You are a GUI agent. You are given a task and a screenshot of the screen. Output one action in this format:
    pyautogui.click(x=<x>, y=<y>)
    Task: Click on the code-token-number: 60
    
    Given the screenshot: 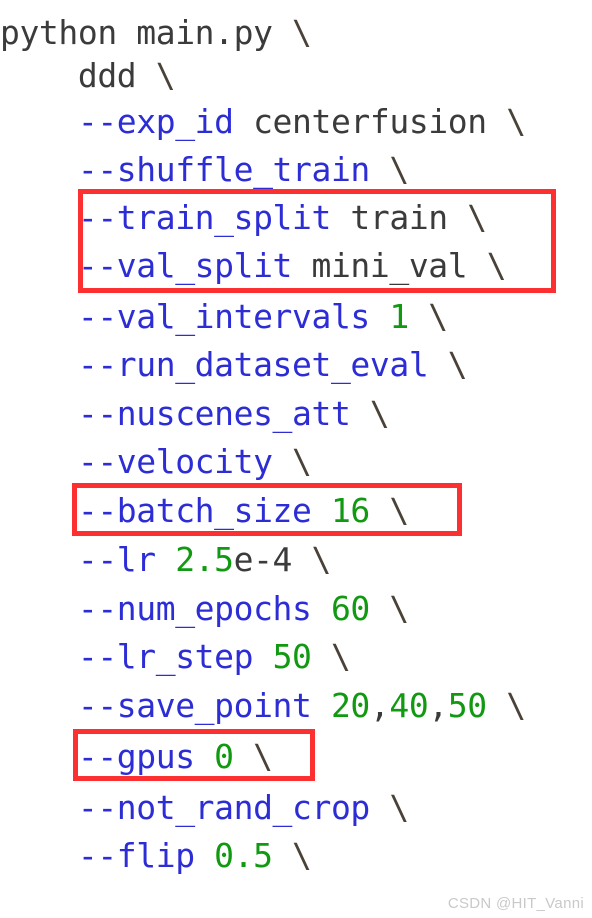 What is the action you would take?
    pyautogui.click(x=350, y=608)
    